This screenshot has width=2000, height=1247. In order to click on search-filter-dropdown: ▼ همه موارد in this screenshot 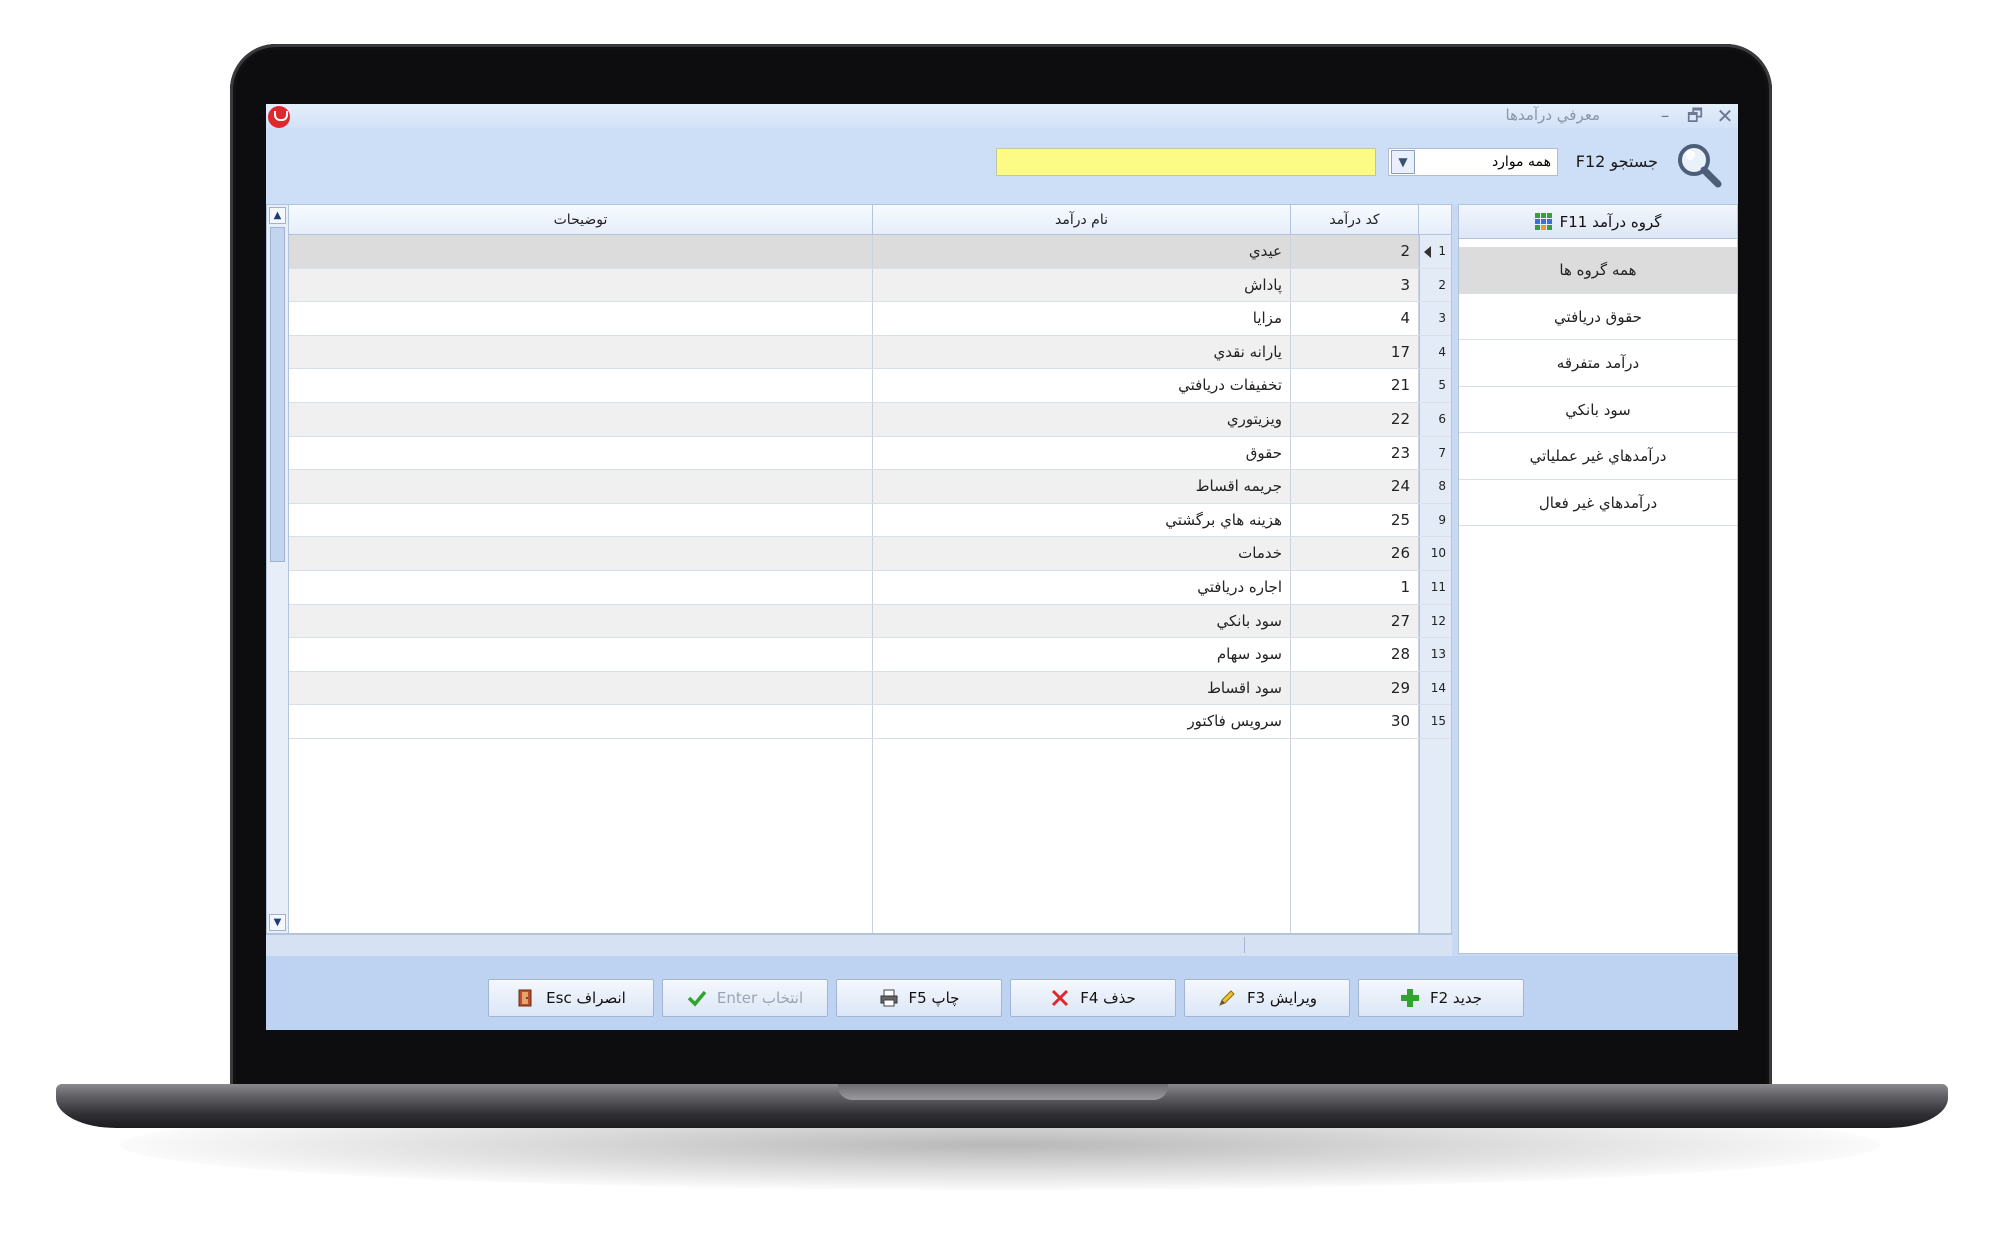, I will do `click(1473, 162)`.